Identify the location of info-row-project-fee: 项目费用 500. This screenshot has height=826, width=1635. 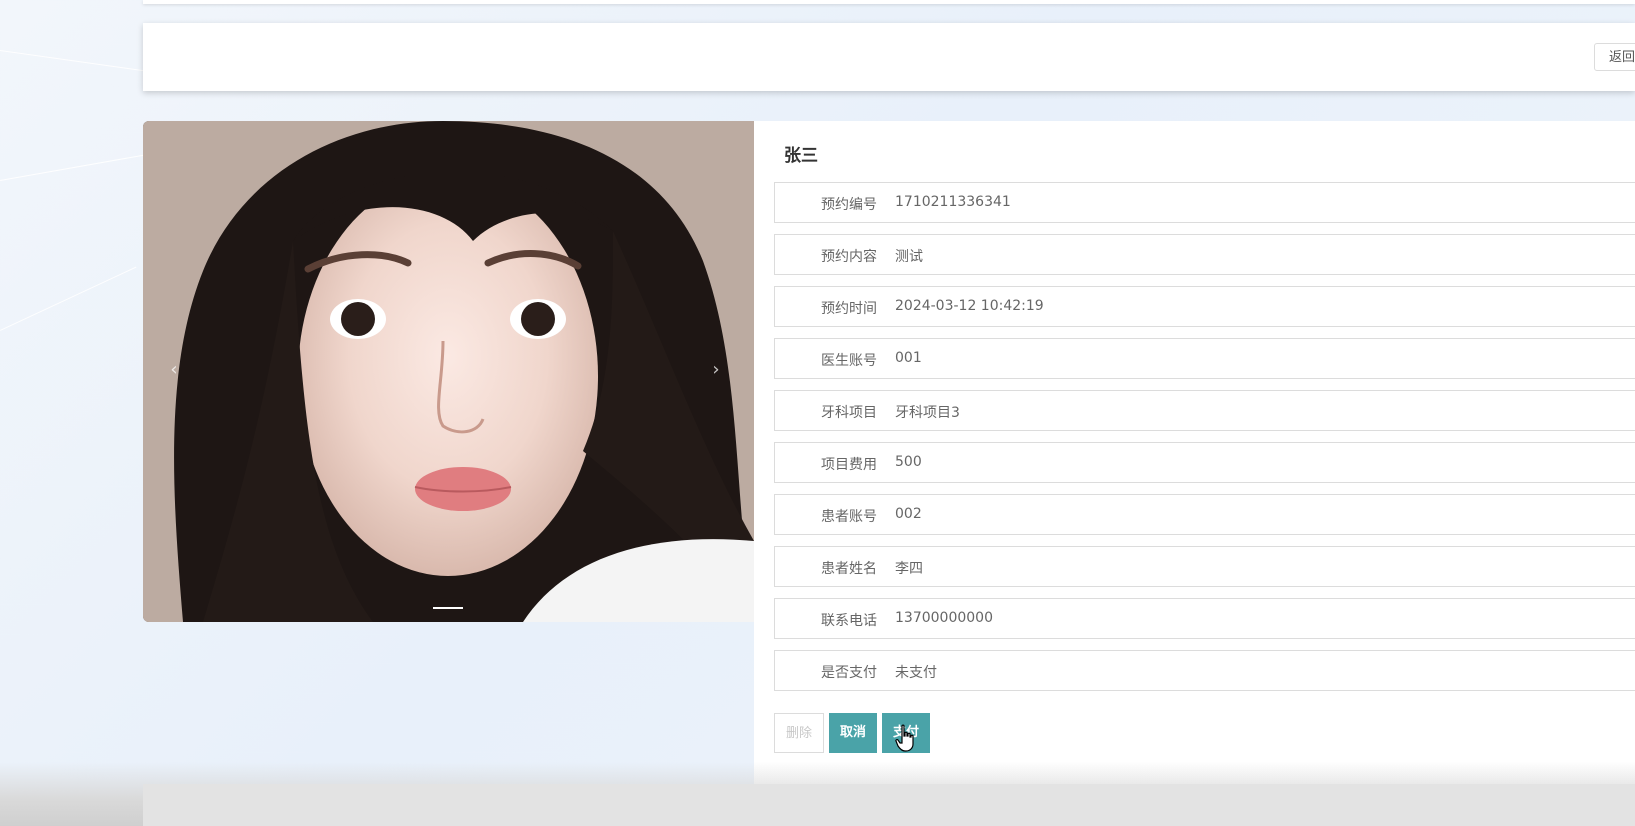
(1204, 462).